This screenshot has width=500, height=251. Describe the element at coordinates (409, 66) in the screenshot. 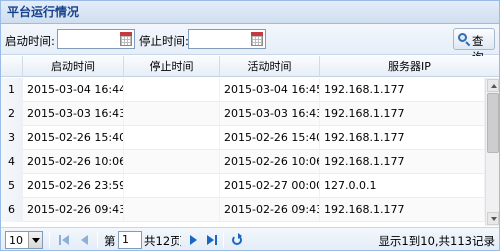

I see `column-header-server-ip: 服务器IP` at that location.